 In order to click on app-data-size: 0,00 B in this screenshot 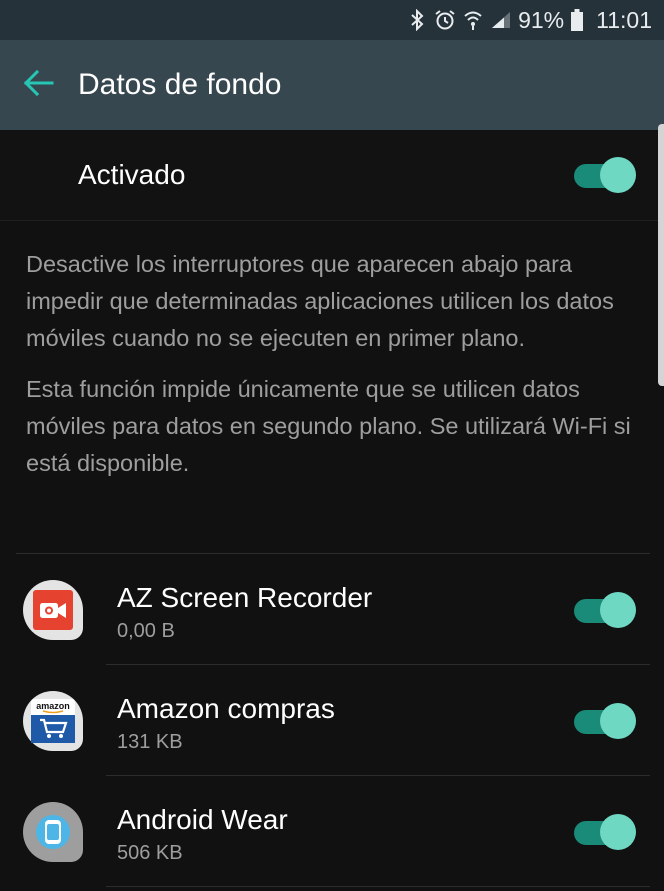, I will do `click(146, 630)`.